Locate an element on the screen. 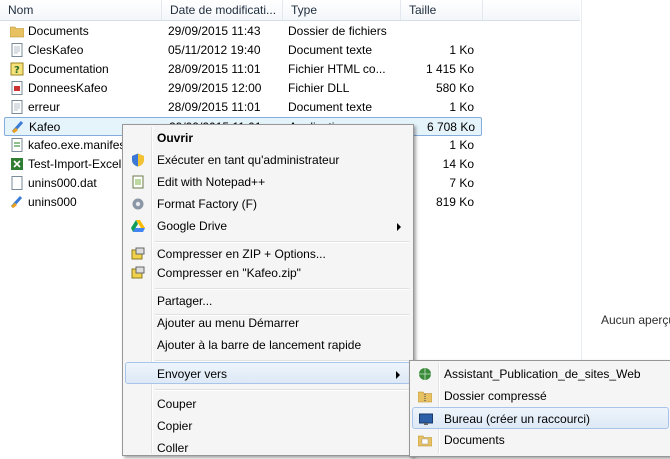 This screenshot has width=670, height=459. menu-item-run-as-admin: Exécuter en tant qu'administrateur is located at coordinates (268, 160).